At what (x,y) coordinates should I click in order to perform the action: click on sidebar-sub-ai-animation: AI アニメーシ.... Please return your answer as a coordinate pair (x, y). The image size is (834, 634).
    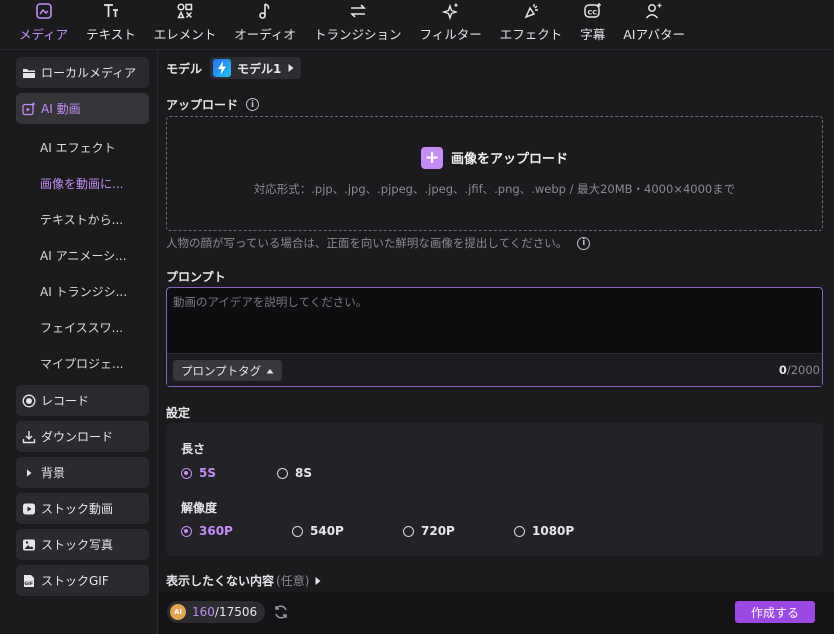
    Looking at the image, I should click on (82, 255).